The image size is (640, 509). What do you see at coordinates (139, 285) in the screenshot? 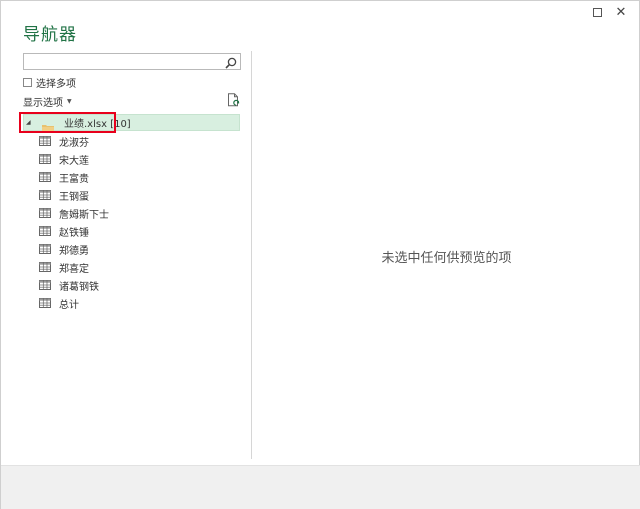
I see `sheet-item: 诸葛钢铁` at bounding box center [139, 285].